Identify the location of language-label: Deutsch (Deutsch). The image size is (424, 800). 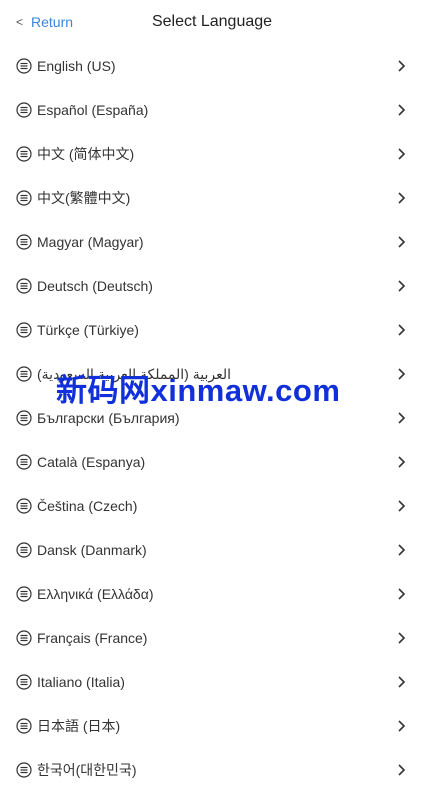
(95, 286).